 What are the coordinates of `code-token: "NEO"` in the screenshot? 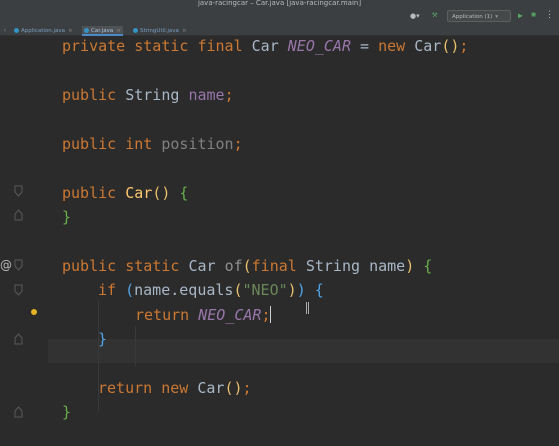 It's located at (265, 290).